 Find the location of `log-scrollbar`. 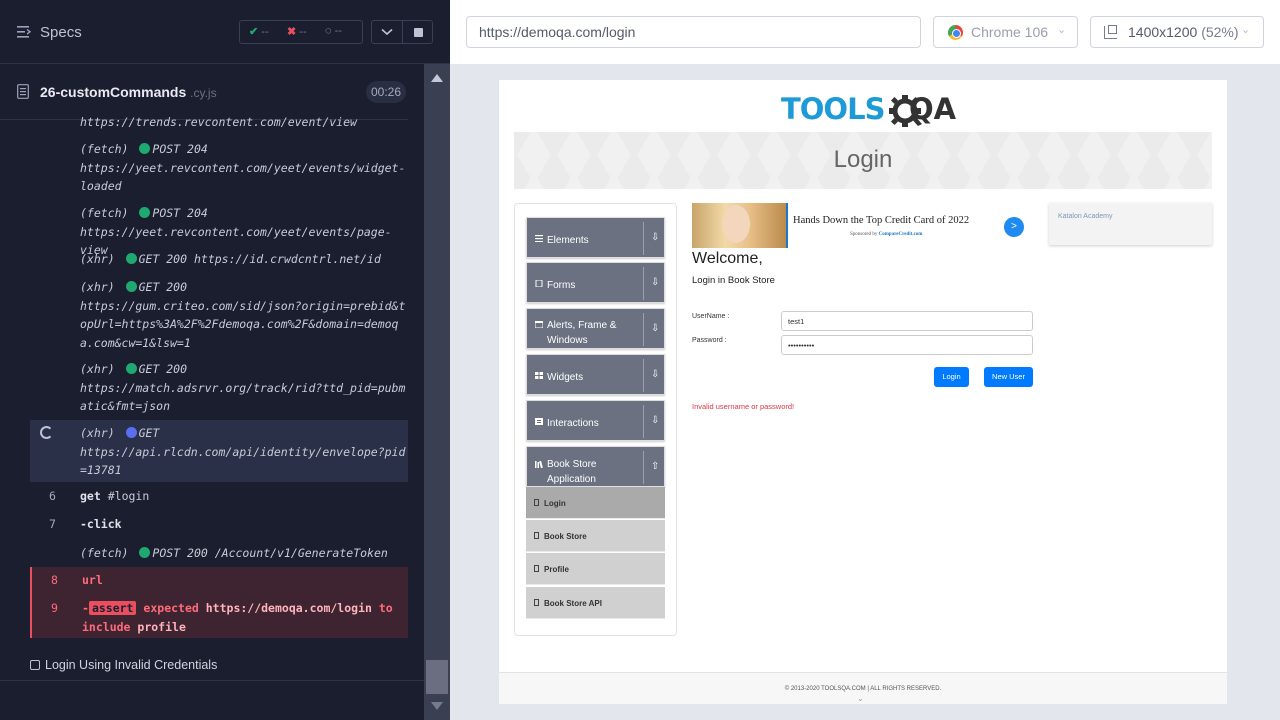

log-scrollbar is located at coordinates (437, 392).